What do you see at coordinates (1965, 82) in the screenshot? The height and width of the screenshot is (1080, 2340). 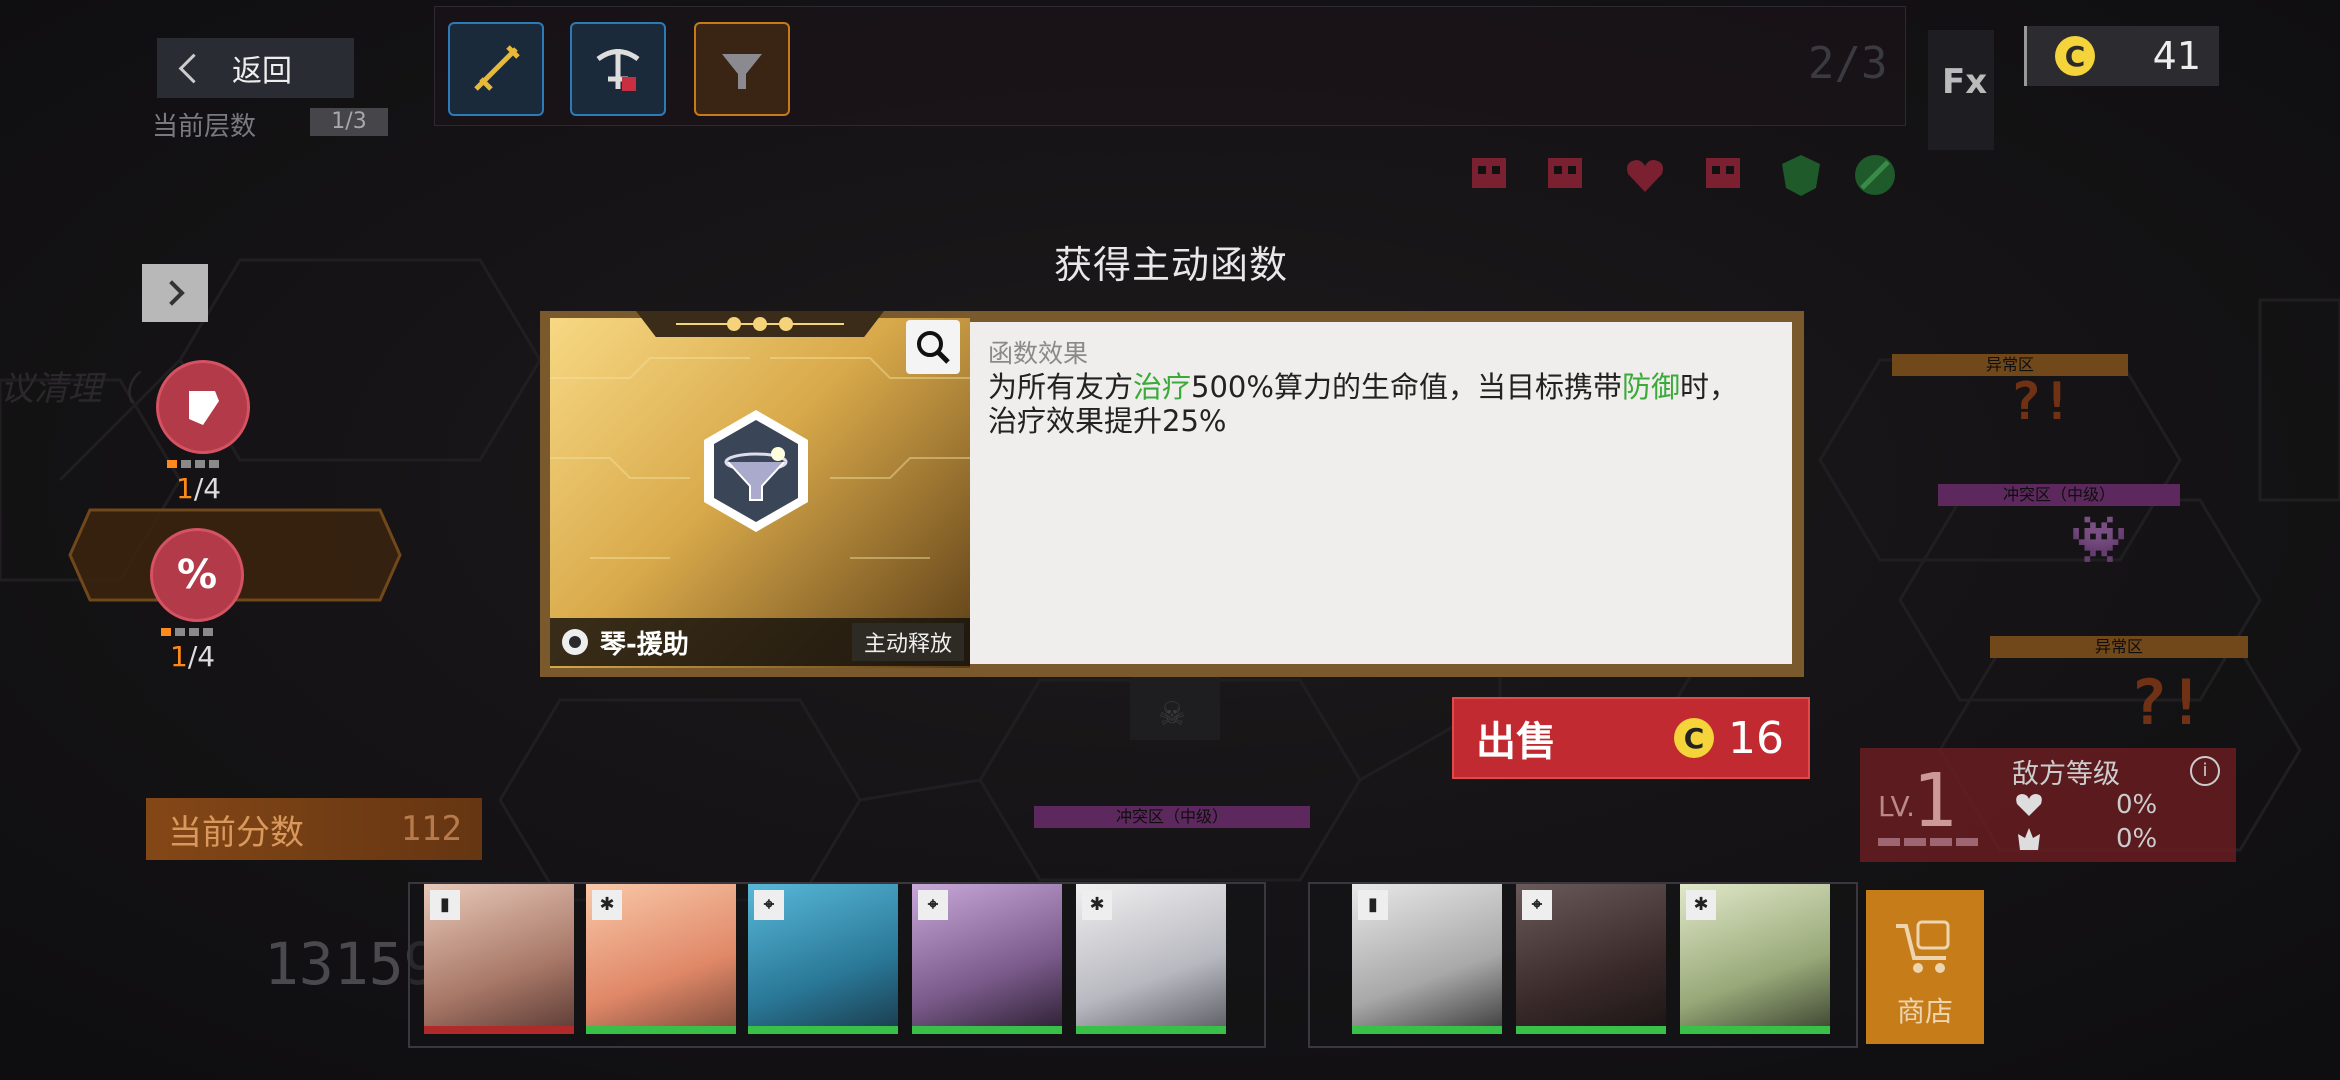 I see `fx-label: Fx` at bounding box center [1965, 82].